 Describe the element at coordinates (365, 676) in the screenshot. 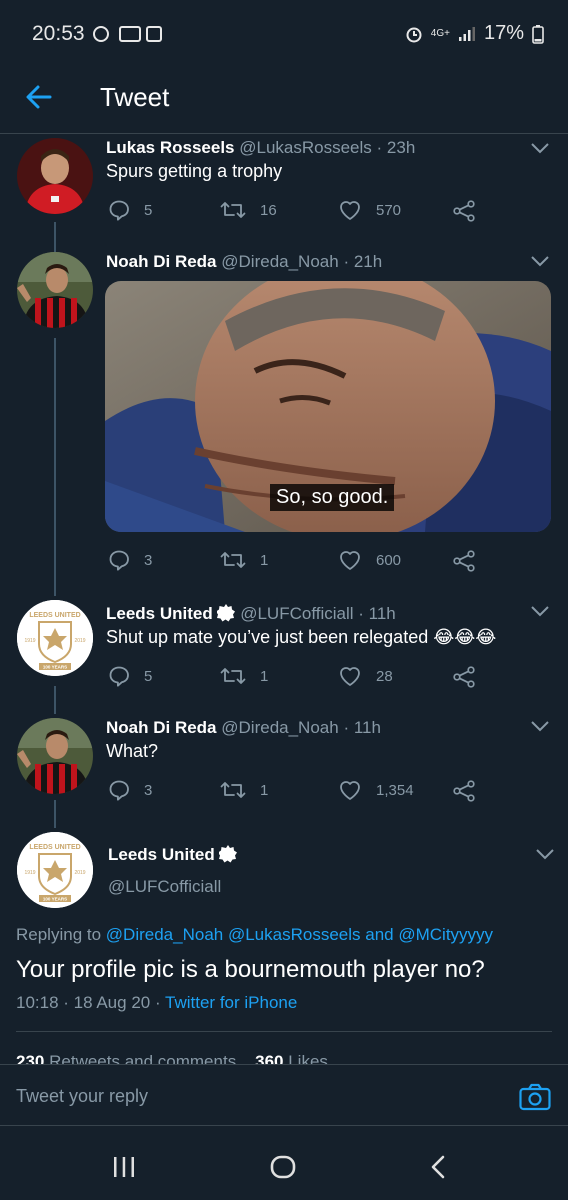

I see `like-button: 28` at that location.